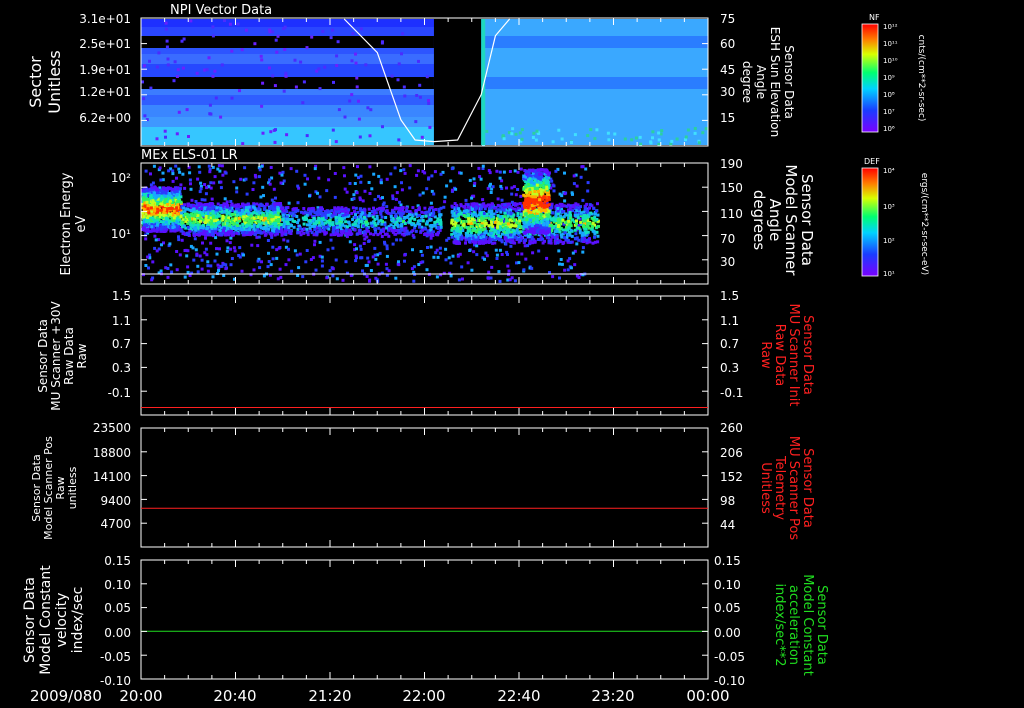  What do you see at coordinates (287, 59) in the screenshot?
I see `npi-row-left` at bounding box center [287, 59].